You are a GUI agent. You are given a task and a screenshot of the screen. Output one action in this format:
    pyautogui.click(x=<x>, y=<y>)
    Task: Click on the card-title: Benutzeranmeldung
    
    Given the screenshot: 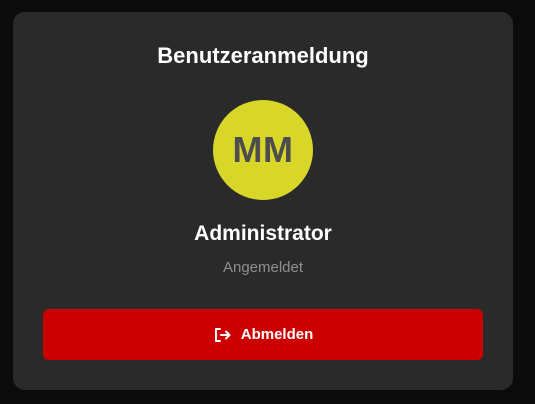 What is the action you would take?
    pyautogui.click(x=263, y=55)
    